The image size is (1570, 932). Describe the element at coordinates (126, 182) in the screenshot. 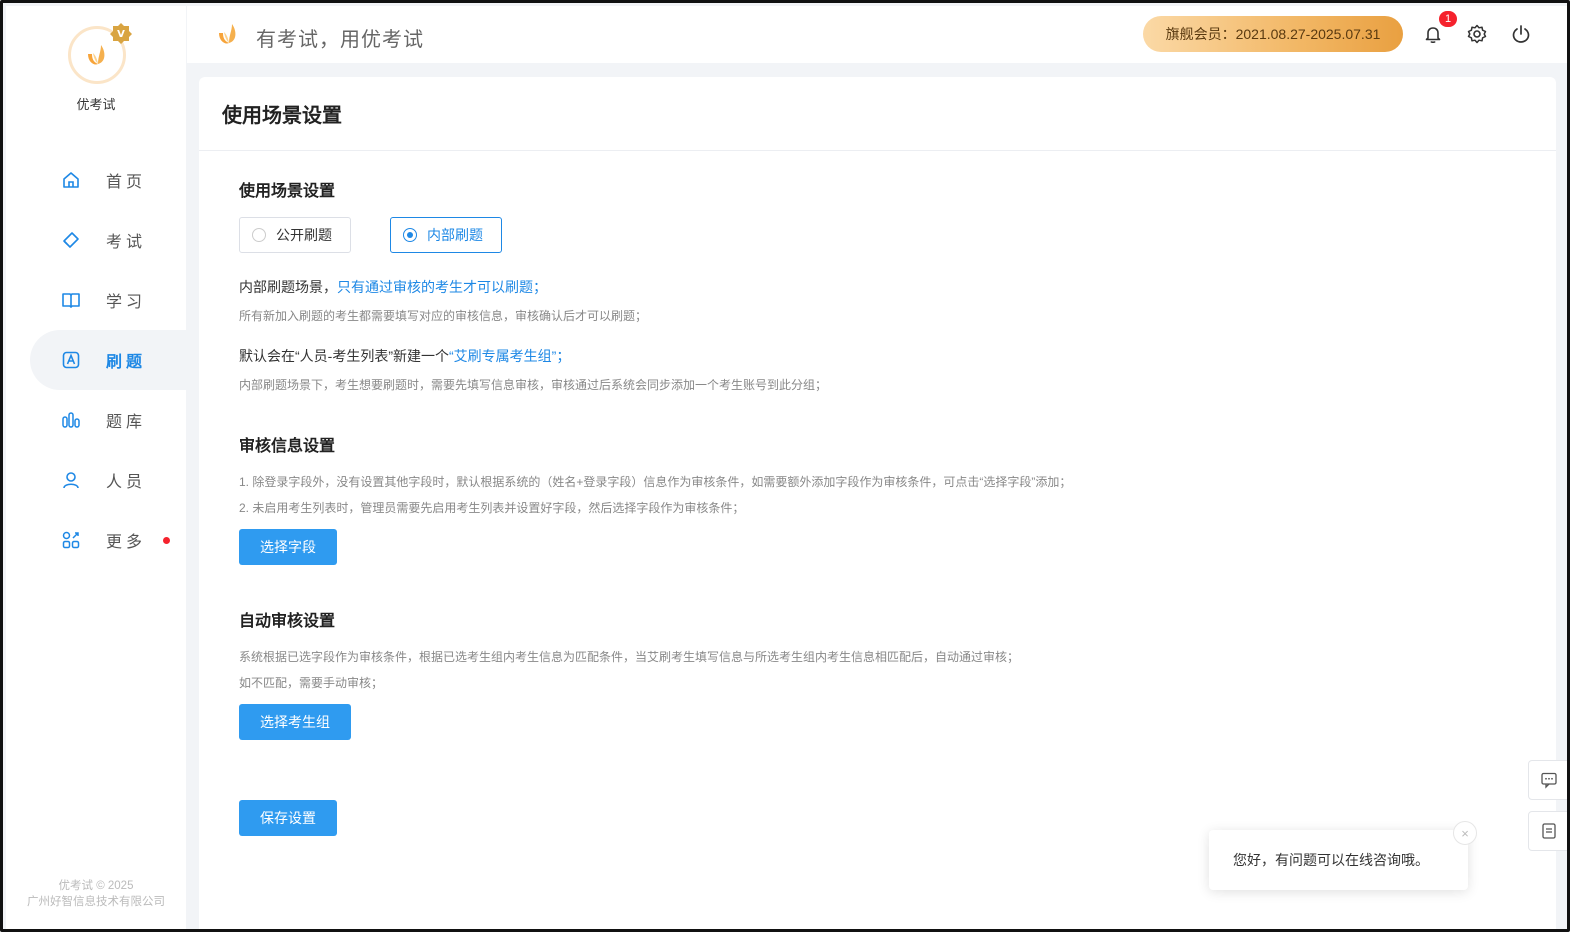

I see `sidebar-item-label: 首页` at that location.